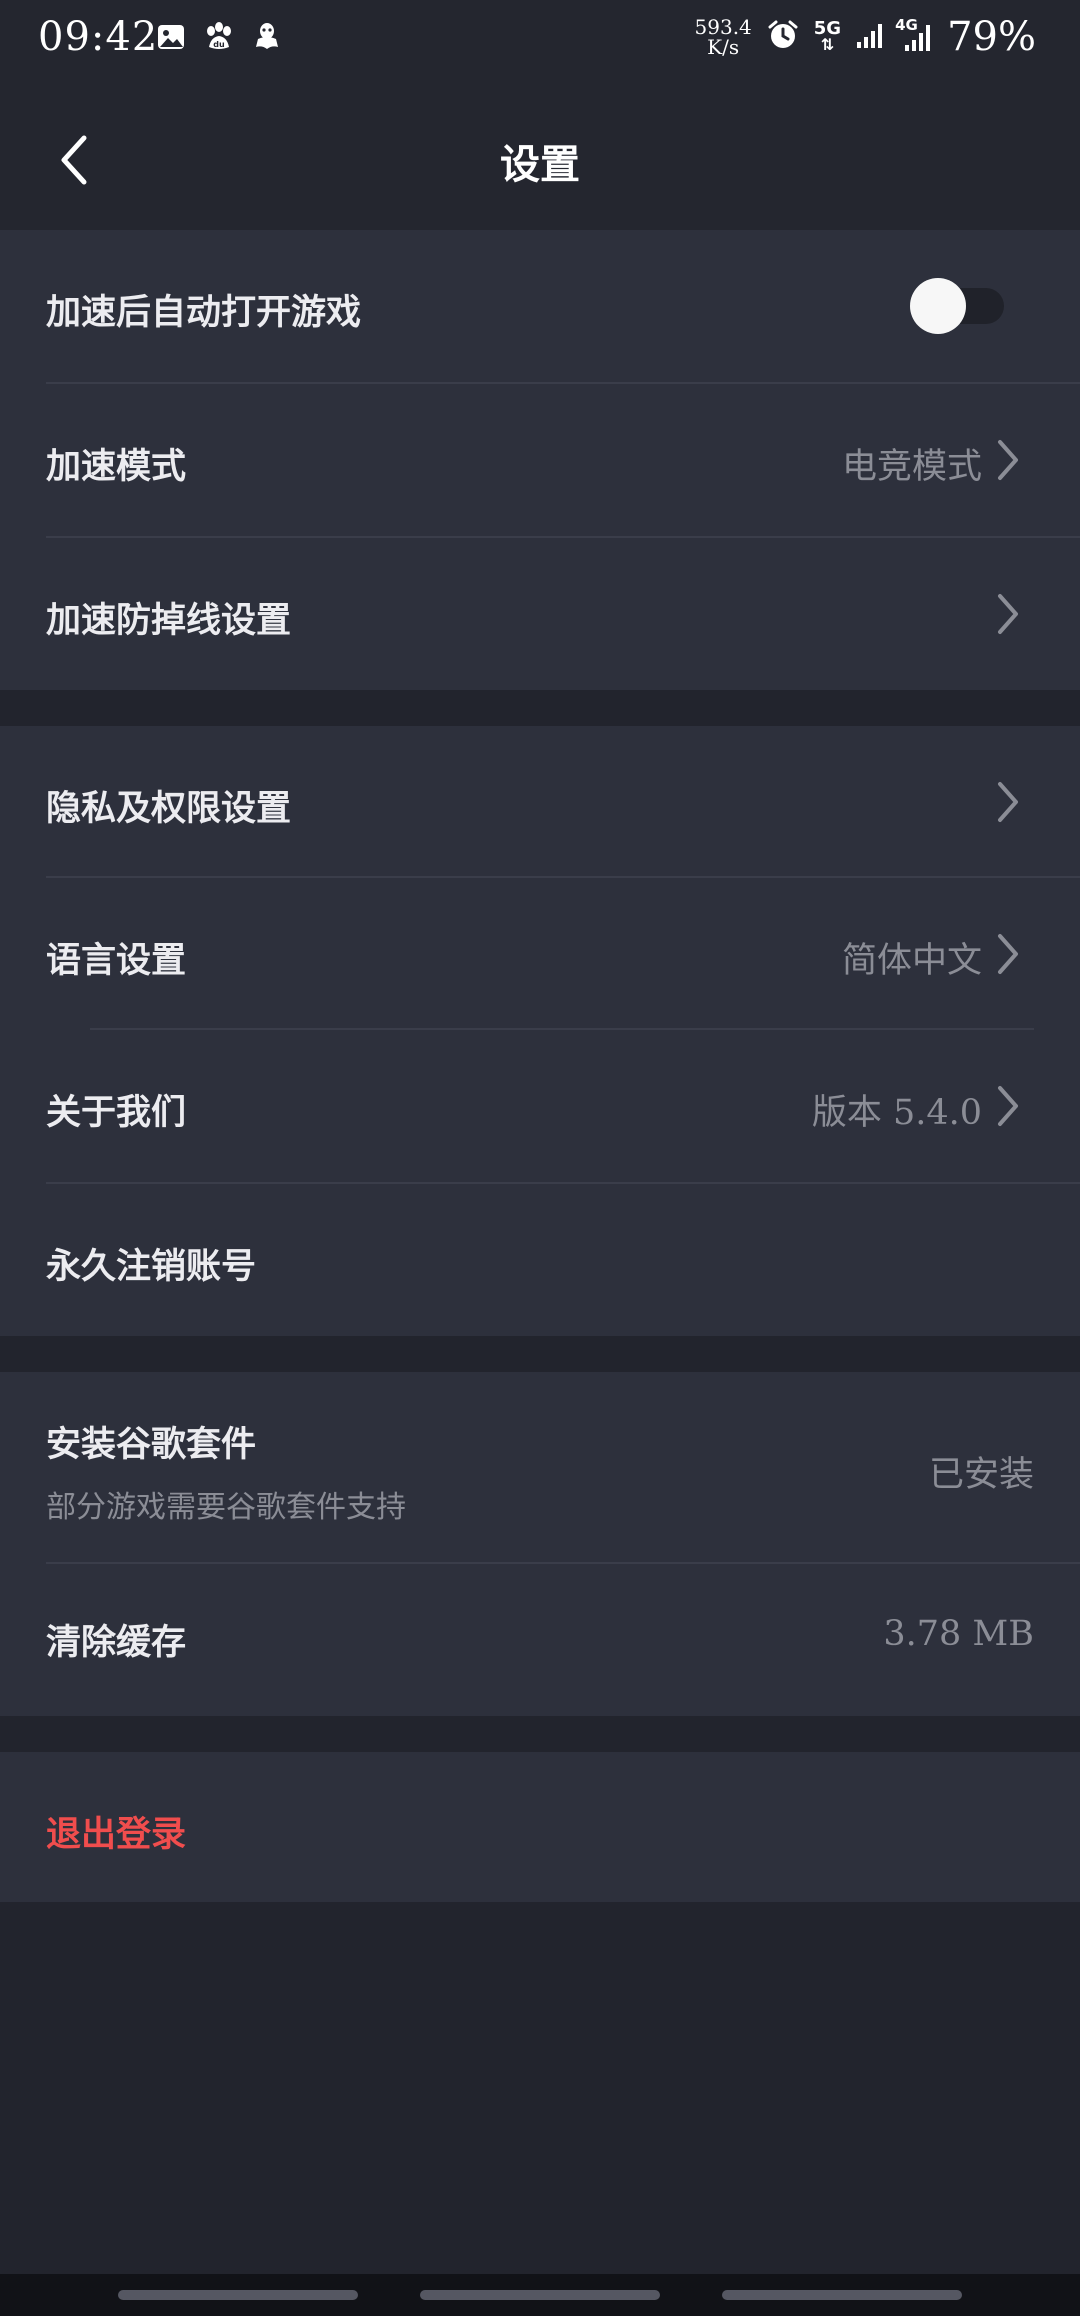 Image resolution: width=1080 pixels, height=2316 pixels. What do you see at coordinates (267, 37) in the screenshot?
I see `qq-icon` at bounding box center [267, 37].